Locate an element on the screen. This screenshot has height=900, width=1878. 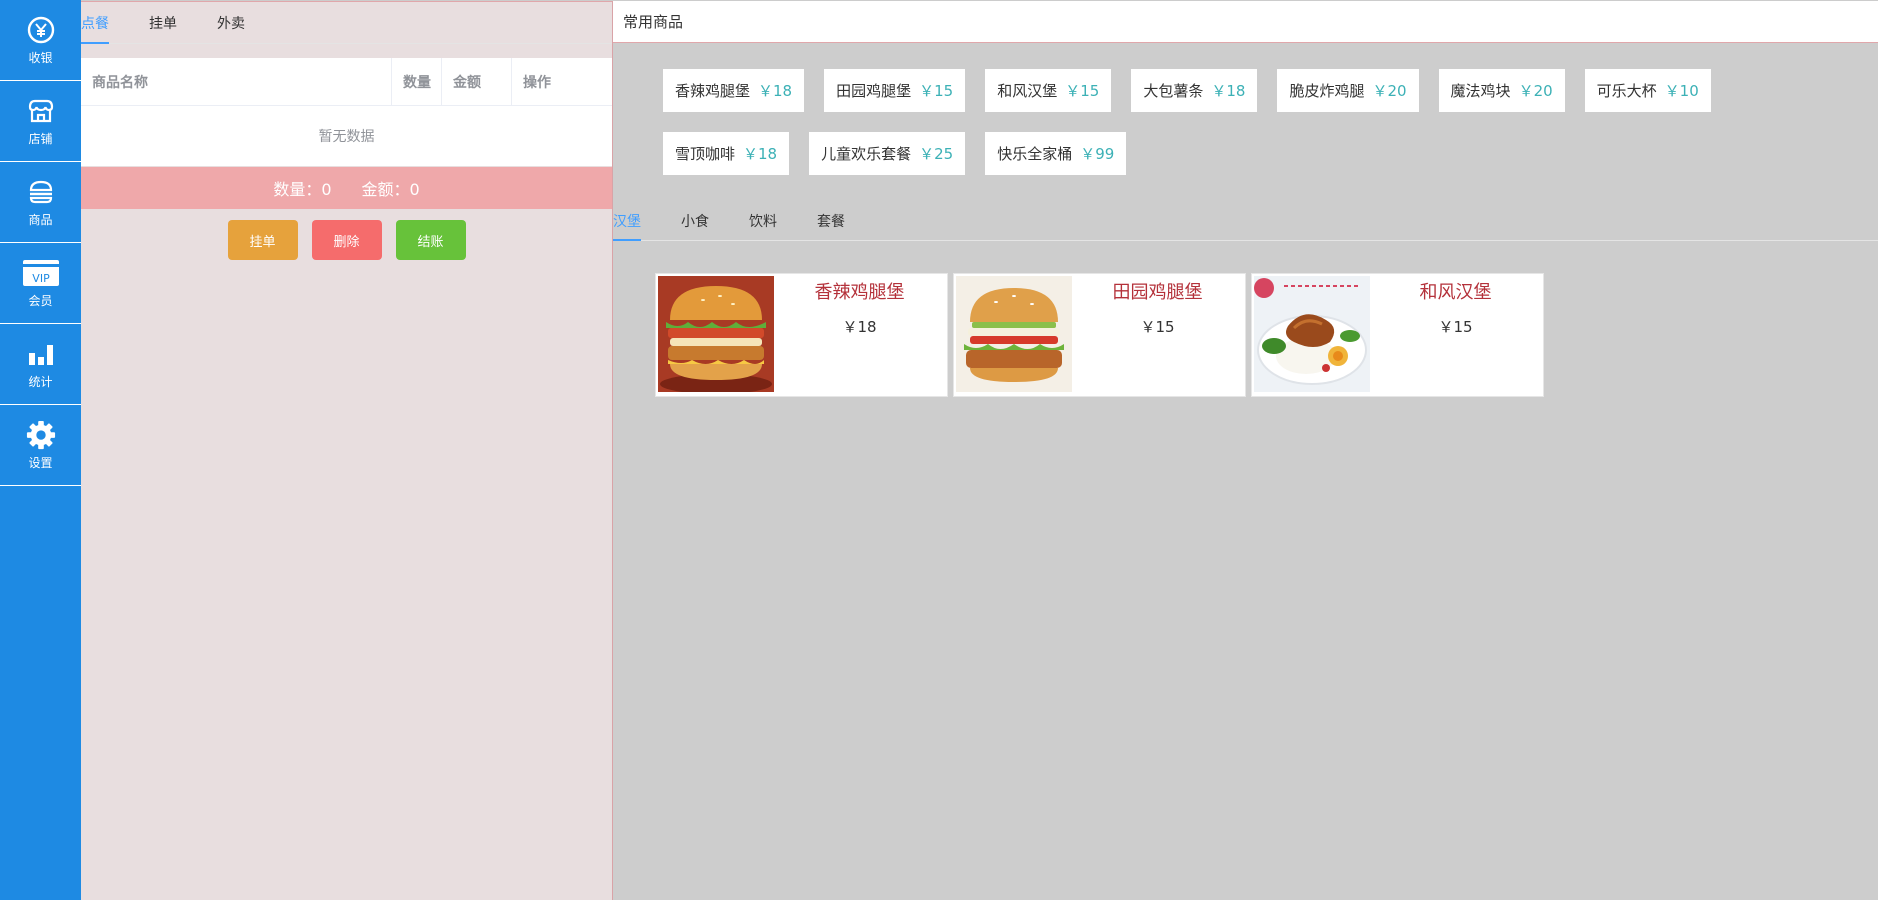
svg-text: VIP is located at coordinates (41, 278).